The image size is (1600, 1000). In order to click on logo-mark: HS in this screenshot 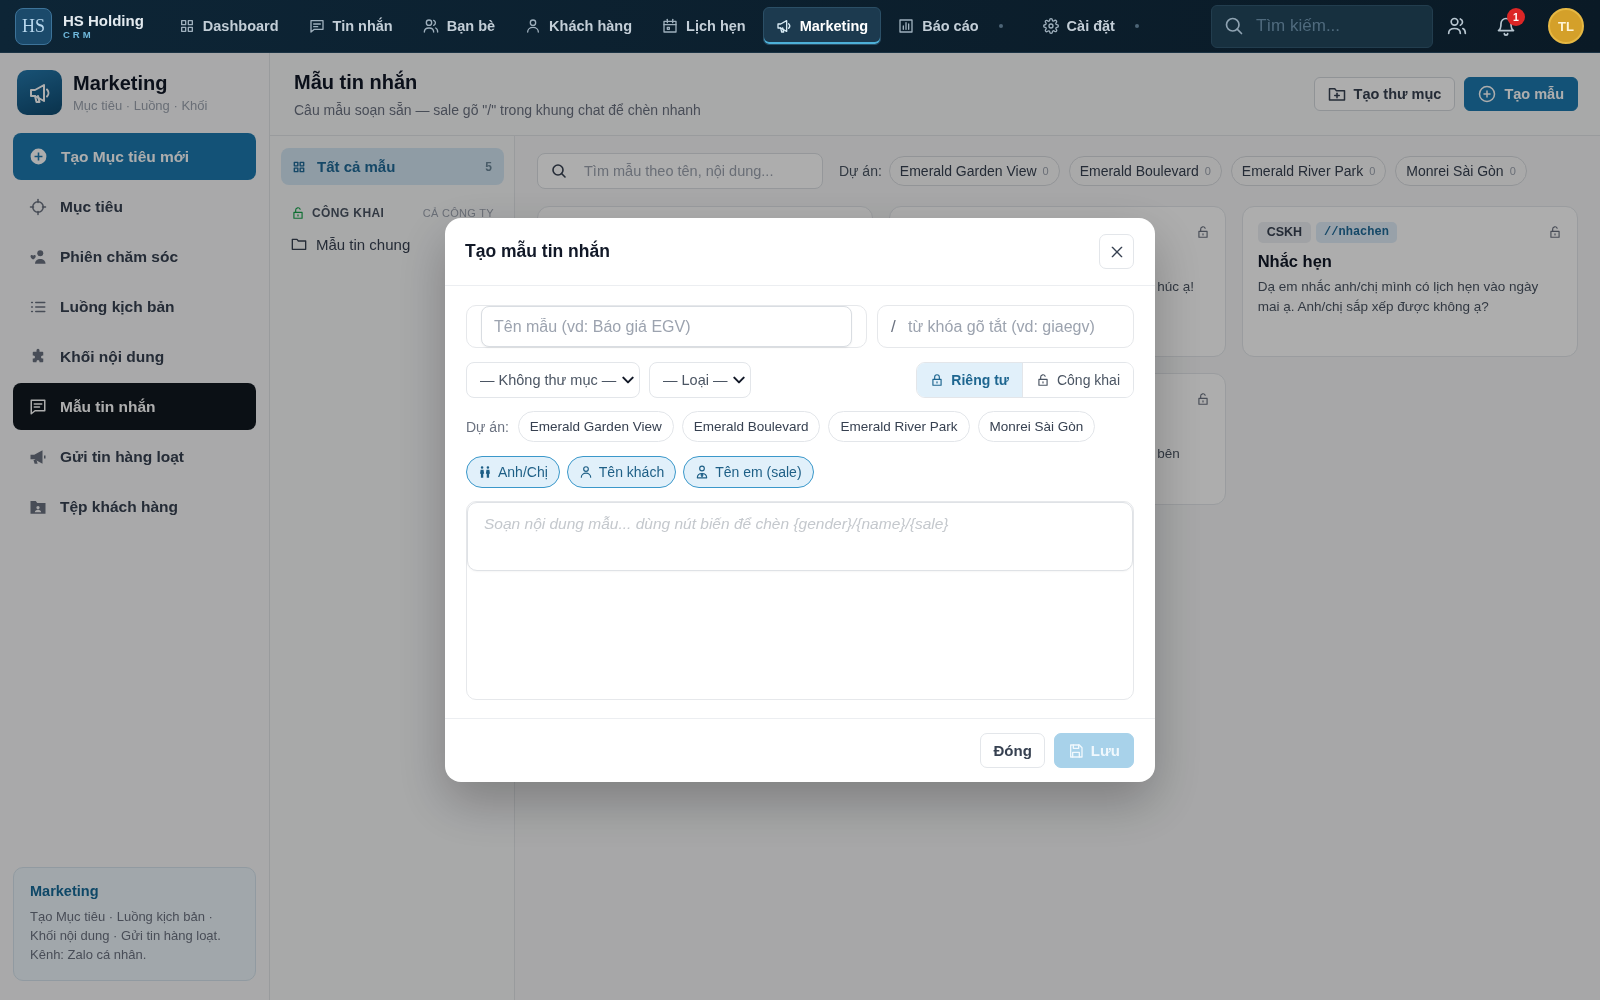, I will do `click(33, 26)`.